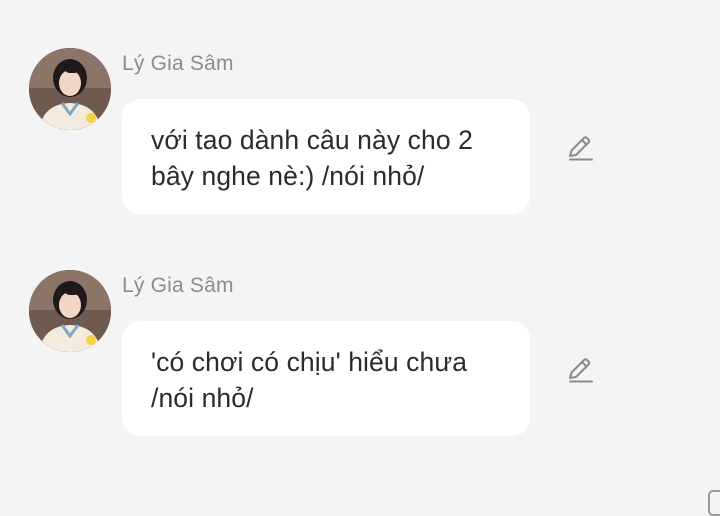  Describe the element at coordinates (714, 503) in the screenshot. I see `scroll-handle-icon` at that location.